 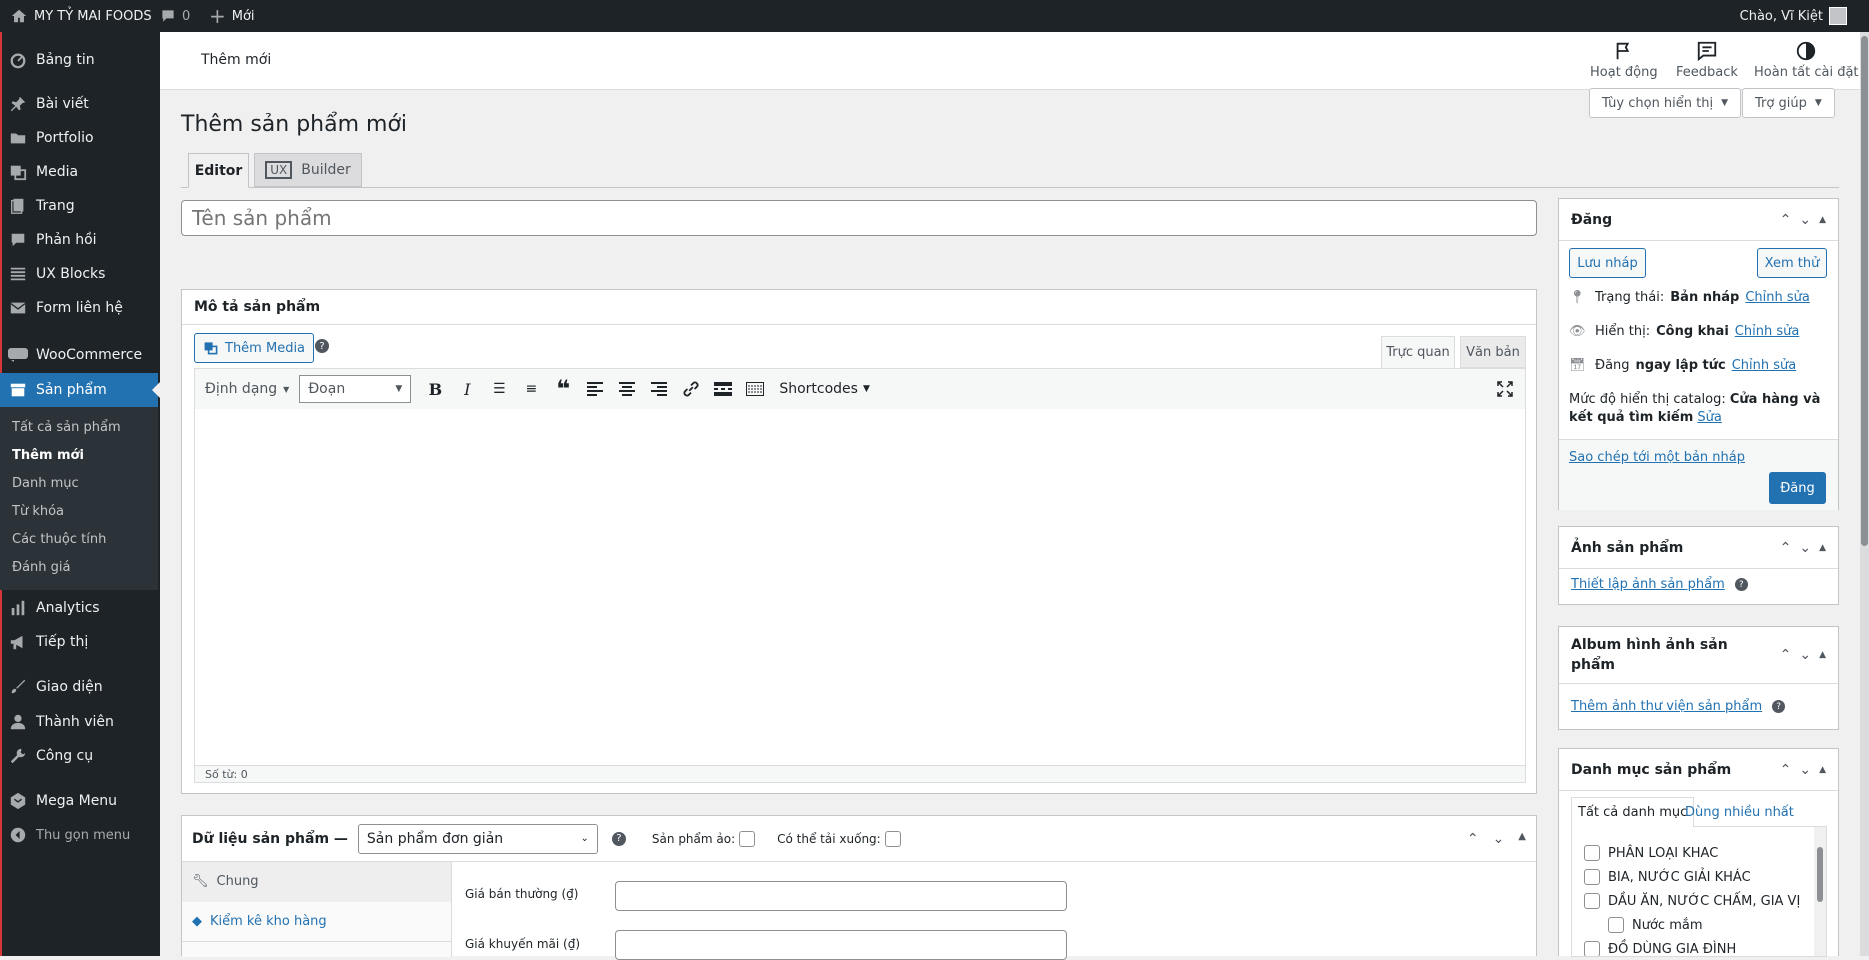 What do you see at coordinates (79, 206) in the screenshot?
I see `sidebar-item-pages: Trang` at bounding box center [79, 206].